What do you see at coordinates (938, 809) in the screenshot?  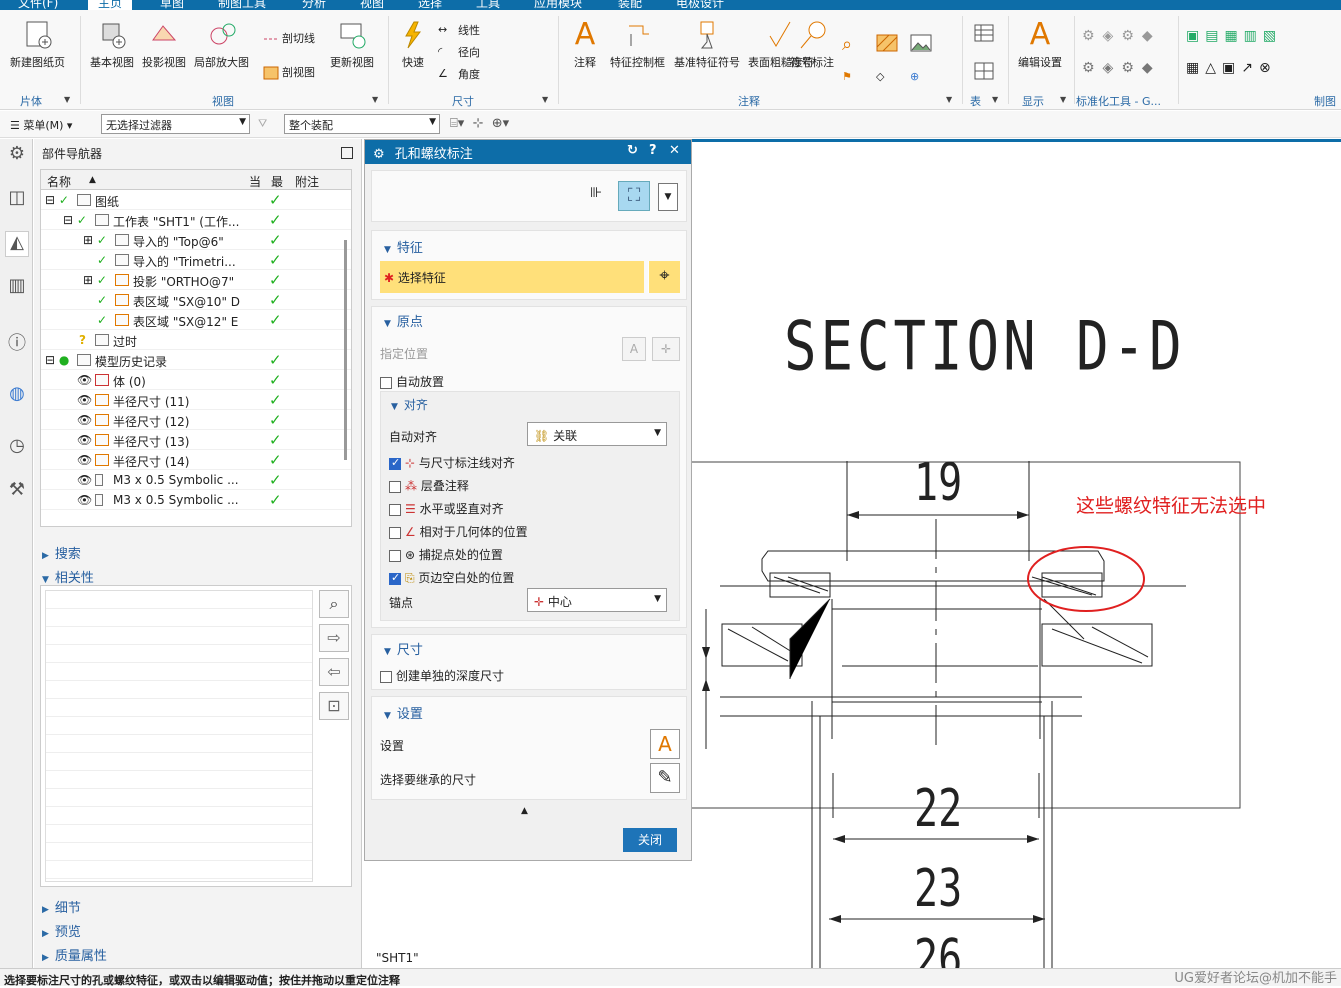 I see `dim-label-22: 22` at bounding box center [938, 809].